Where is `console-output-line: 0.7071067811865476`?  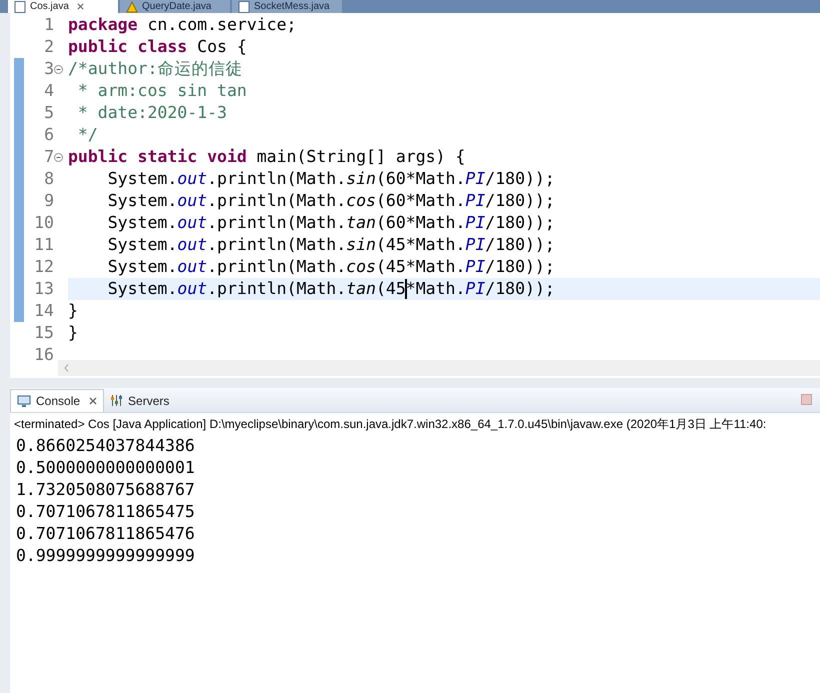 console-output-line: 0.7071067811865476 is located at coordinates (106, 534).